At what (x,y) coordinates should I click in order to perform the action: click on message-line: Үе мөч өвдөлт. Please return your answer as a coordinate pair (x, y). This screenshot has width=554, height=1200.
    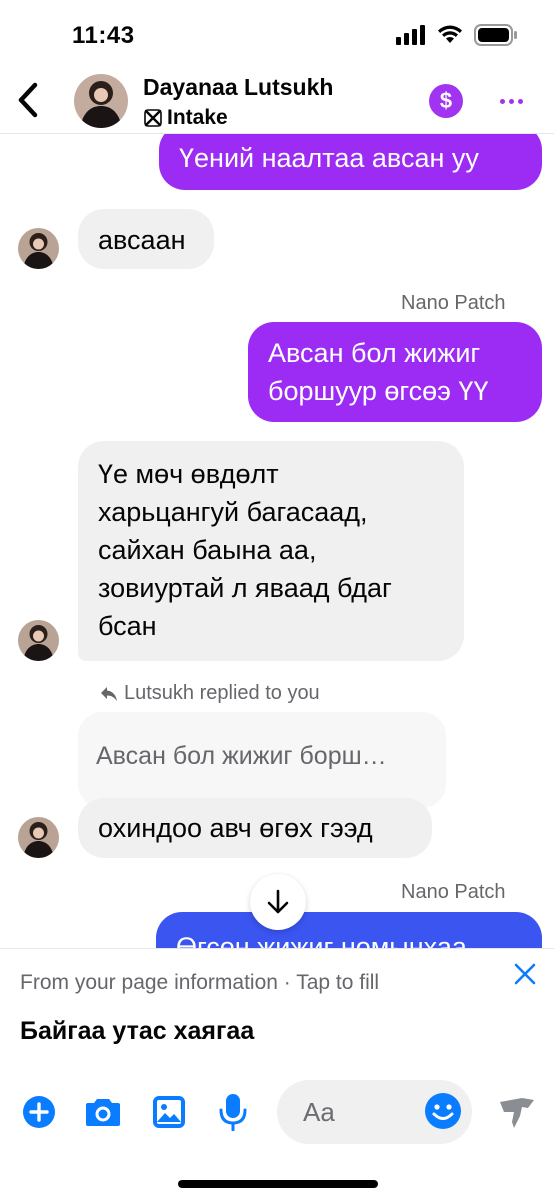
    Looking at the image, I should click on (188, 474).